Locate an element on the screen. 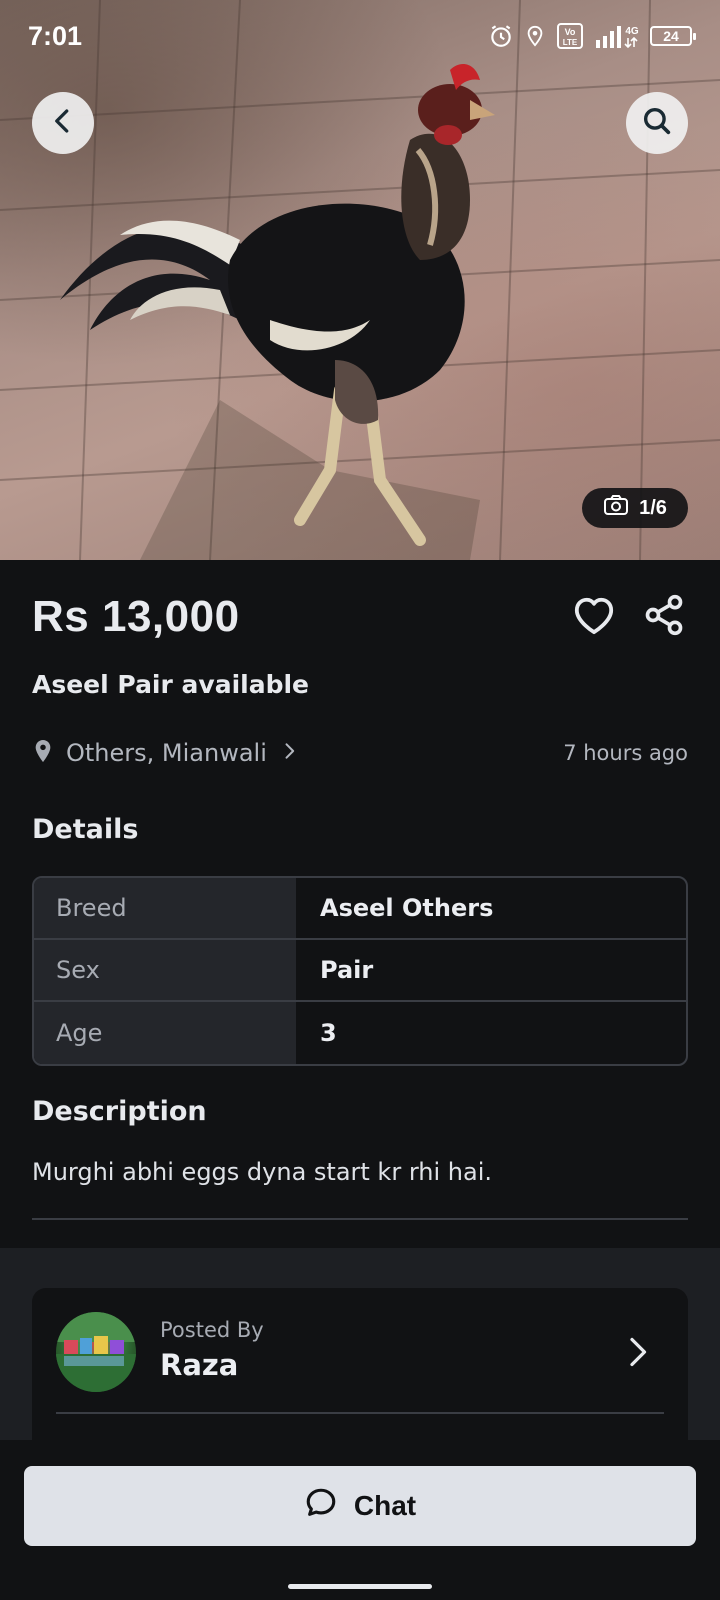 The image size is (720, 1600). details-key: Sex is located at coordinates (165, 970).